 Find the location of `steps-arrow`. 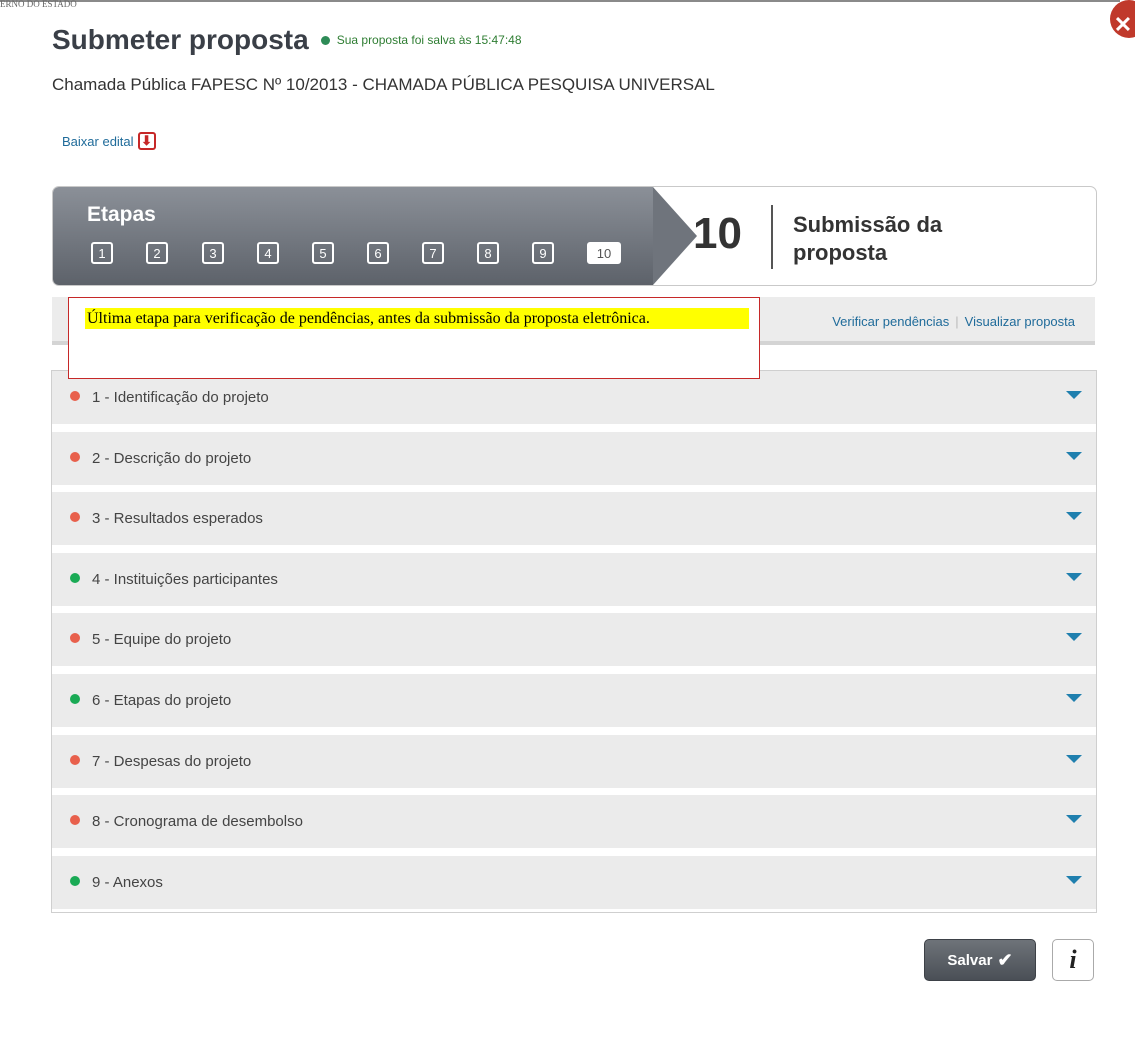

steps-arrow is located at coordinates (675, 236).